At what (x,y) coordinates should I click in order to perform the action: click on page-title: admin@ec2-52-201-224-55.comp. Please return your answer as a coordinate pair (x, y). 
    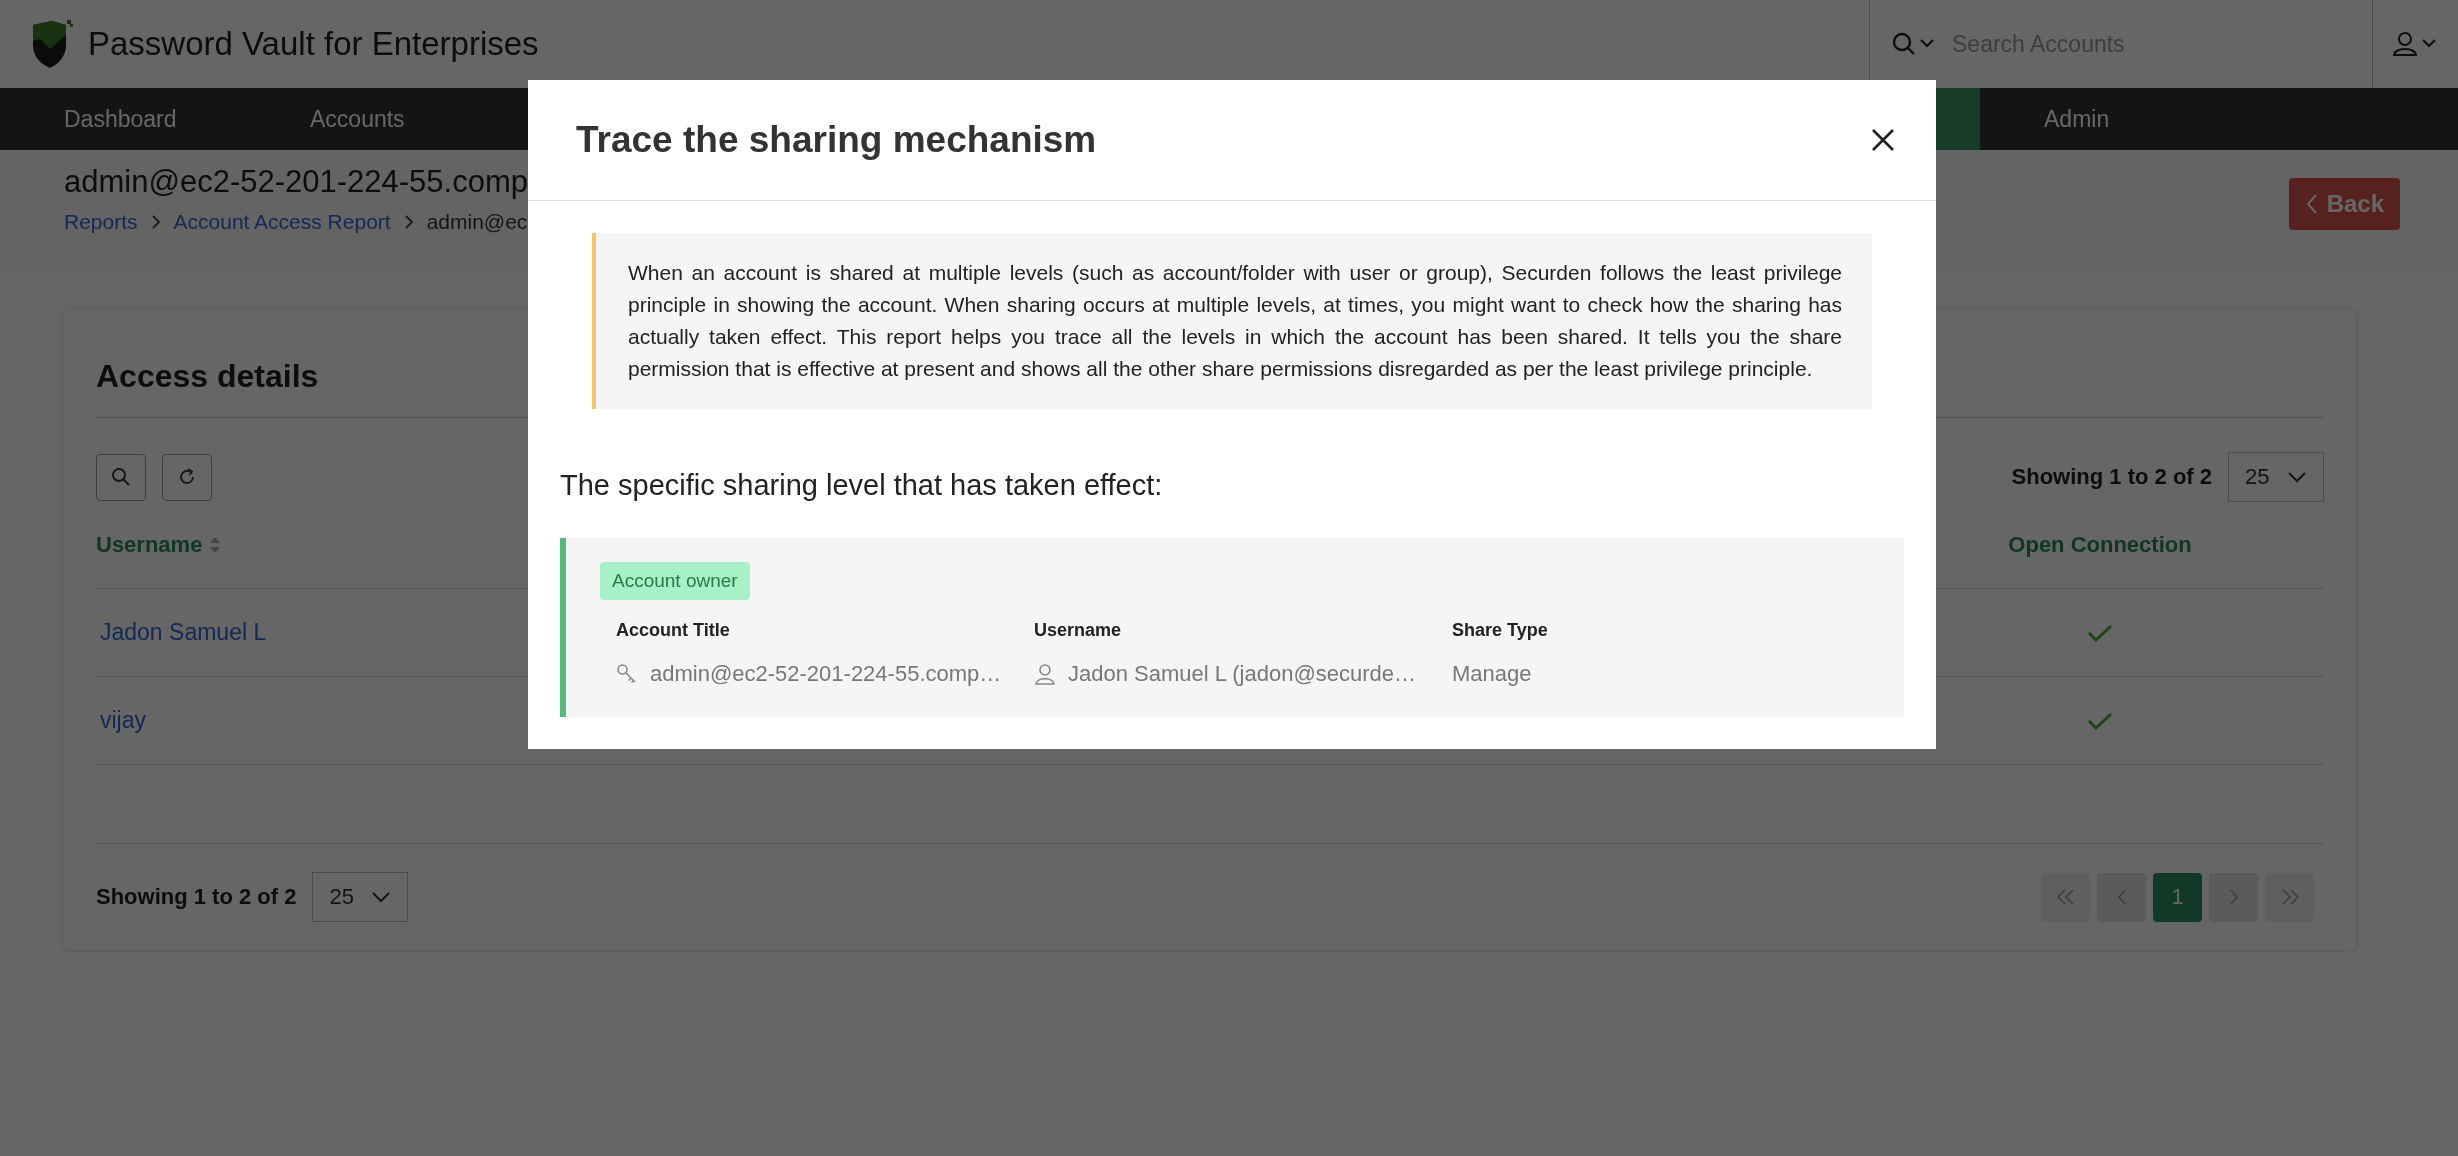
    Looking at the image, I should click on (296, 182).